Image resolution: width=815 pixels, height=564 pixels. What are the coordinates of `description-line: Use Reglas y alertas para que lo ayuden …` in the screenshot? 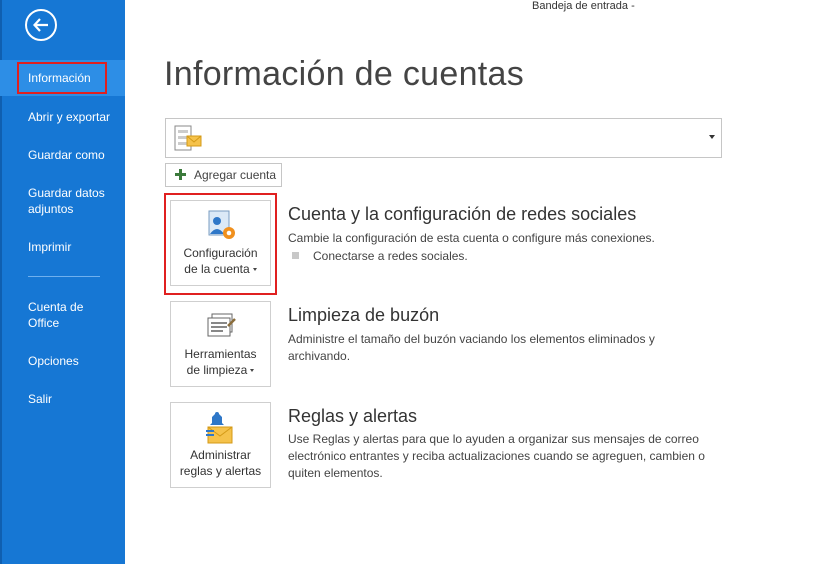 It's located at (493, 439).